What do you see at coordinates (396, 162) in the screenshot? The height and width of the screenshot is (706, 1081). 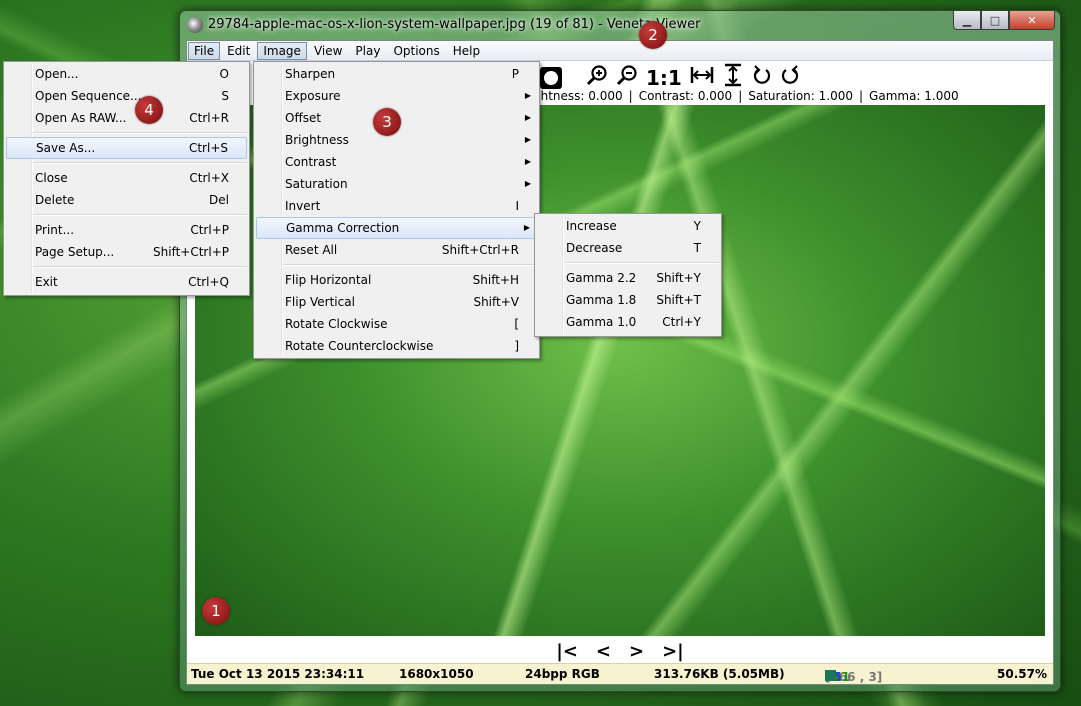 I see `image-contrast: Contrast ▶` at bounding box center [396, 162].